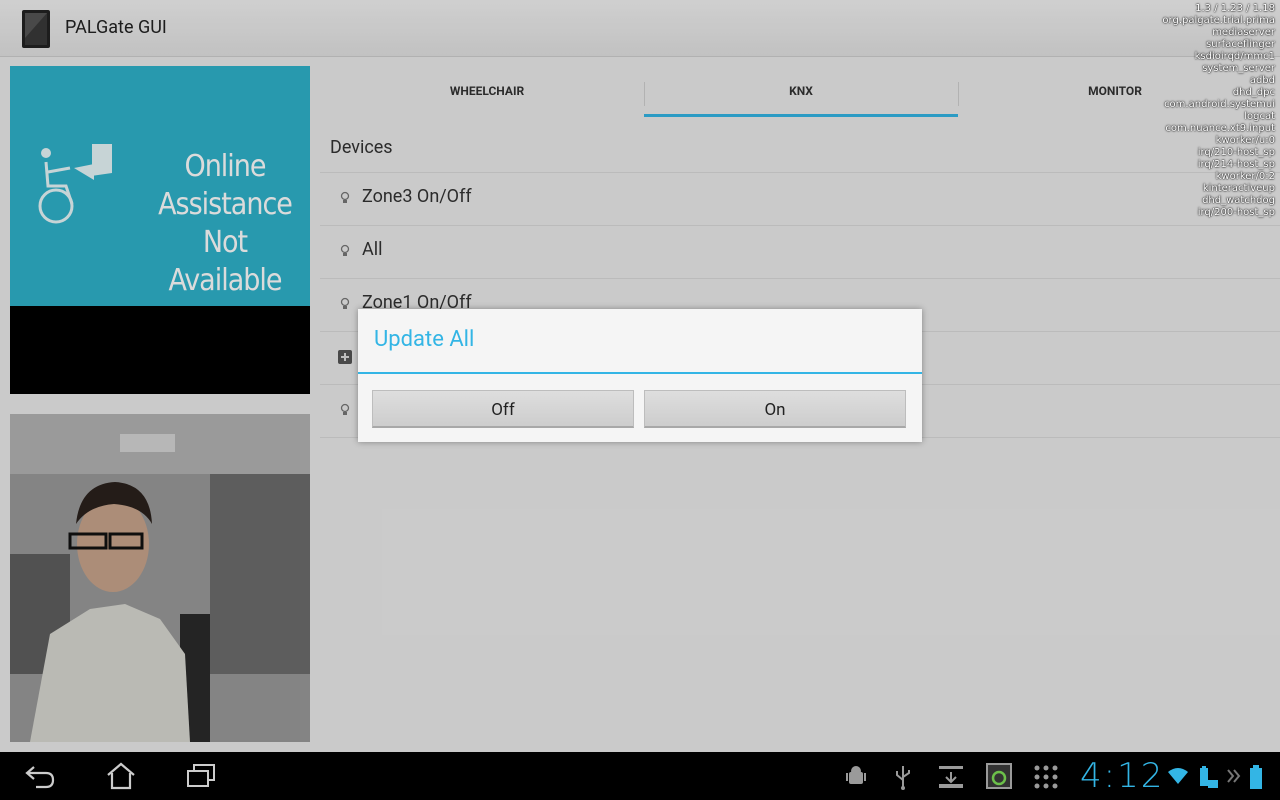 Image resolution: width=1280 pixels, height=800 pixels. I want to click on keyboard-battery-icon, so click(1208, 777).